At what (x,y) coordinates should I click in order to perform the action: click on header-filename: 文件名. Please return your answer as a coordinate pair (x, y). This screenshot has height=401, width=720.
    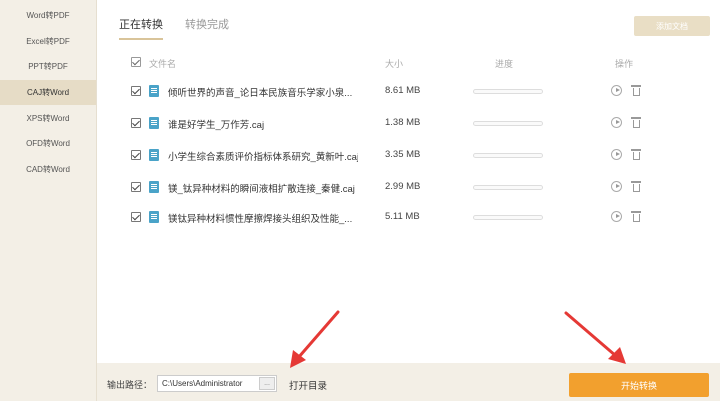
    Looking at the image, I should click on (163, 64).